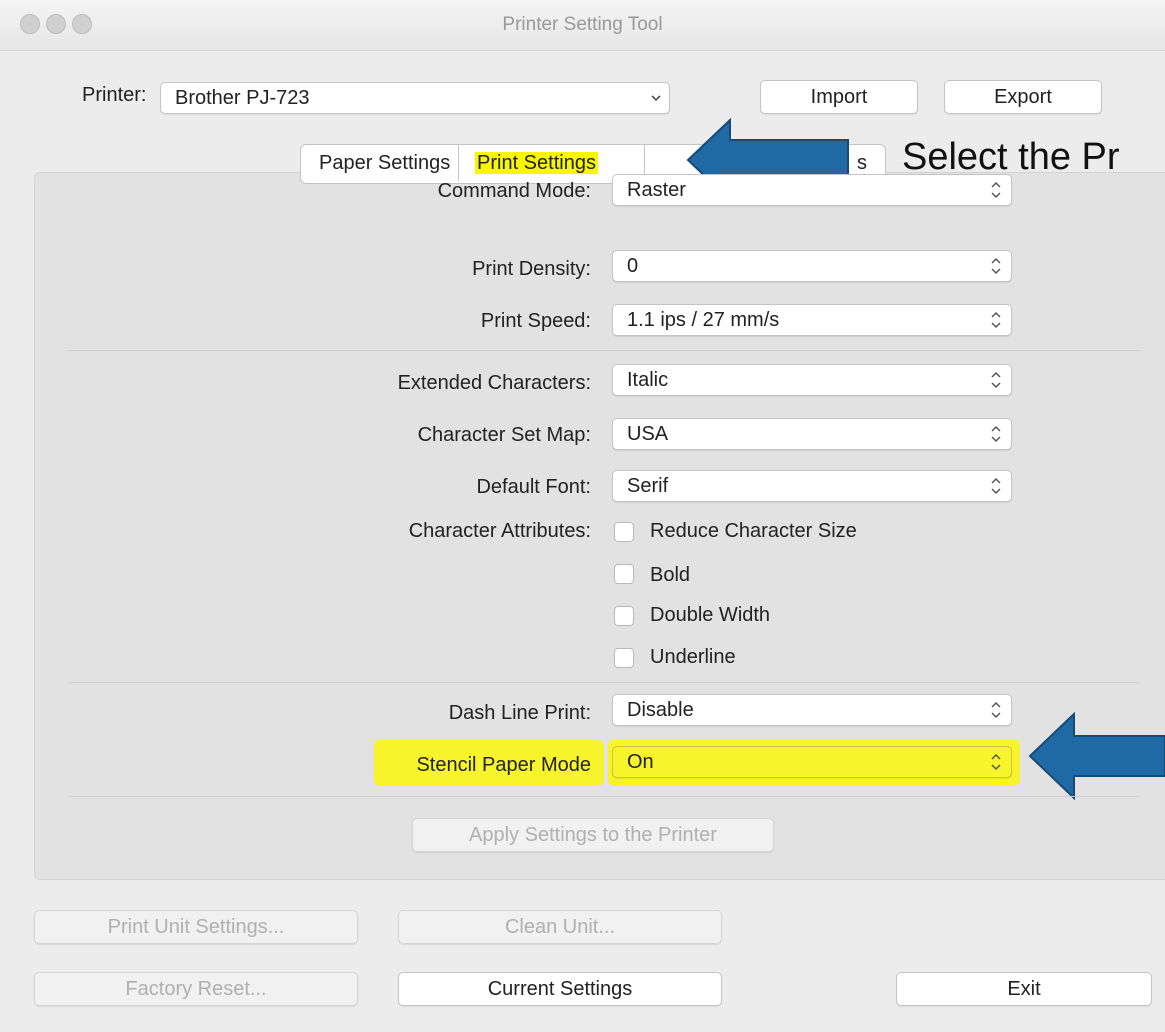 This screenshot has height=1032, width=1165. Describe the element at coordinates (648, 380) in the screenshot. I see `extended-characters-value: Italic` at that location.